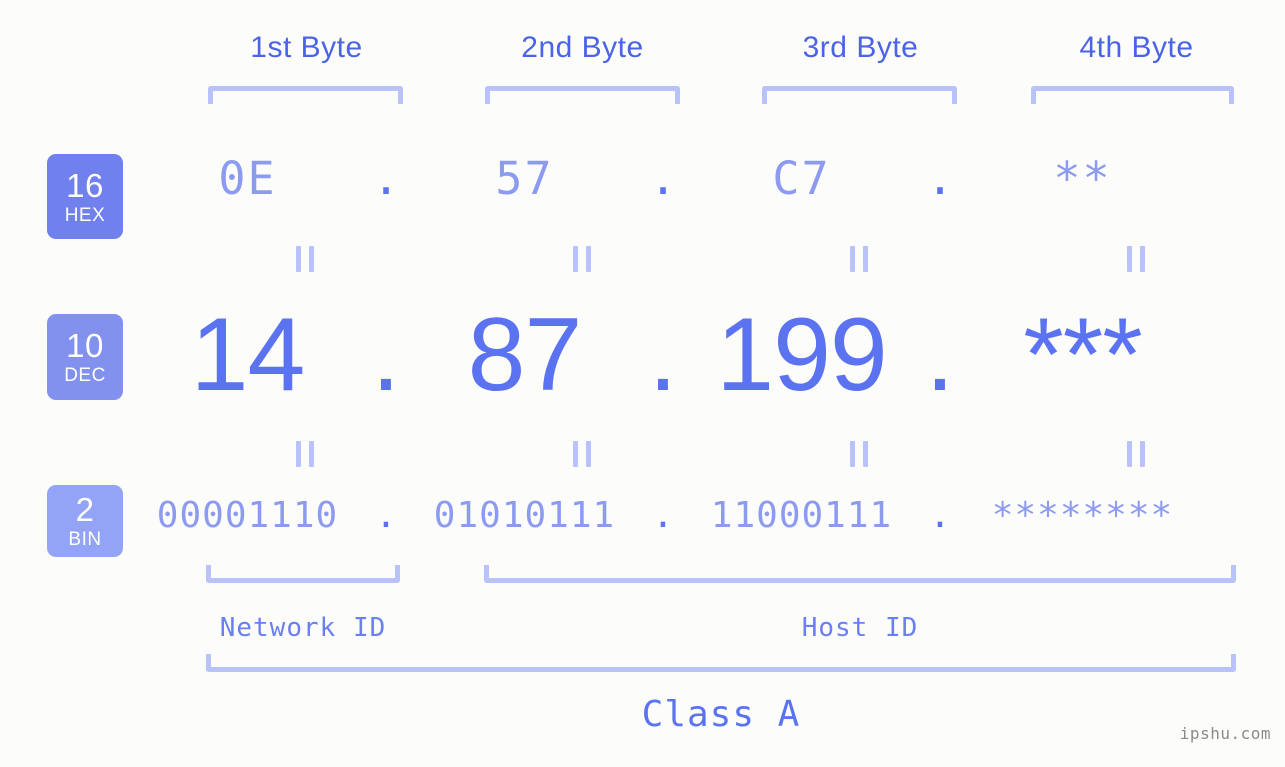  What do you see at coordinates (717, 178) in the screenshot?
I see `hex-value-row: 0E . 57 . C7 . **` at bounding box center [717, 178].